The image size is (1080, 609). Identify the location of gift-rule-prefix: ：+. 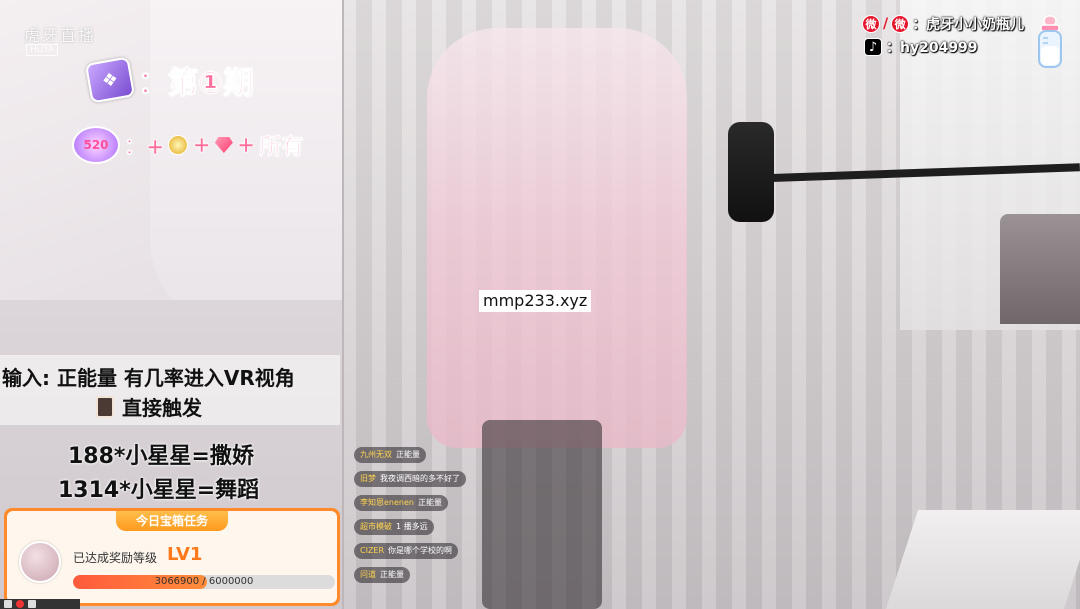
(144, 148).